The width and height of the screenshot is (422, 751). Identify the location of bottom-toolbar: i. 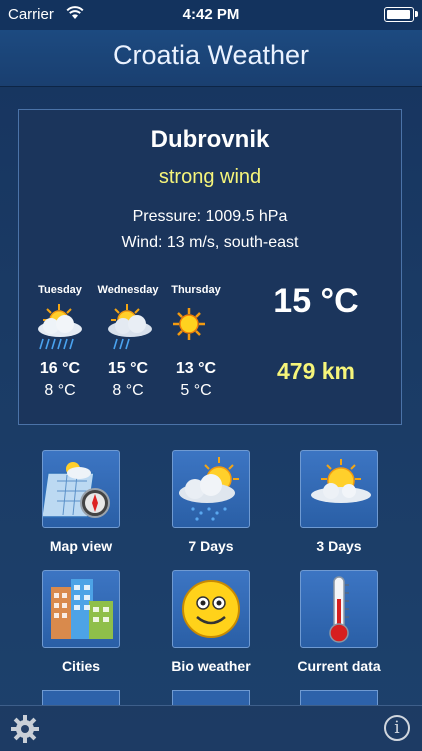
(211, 728).